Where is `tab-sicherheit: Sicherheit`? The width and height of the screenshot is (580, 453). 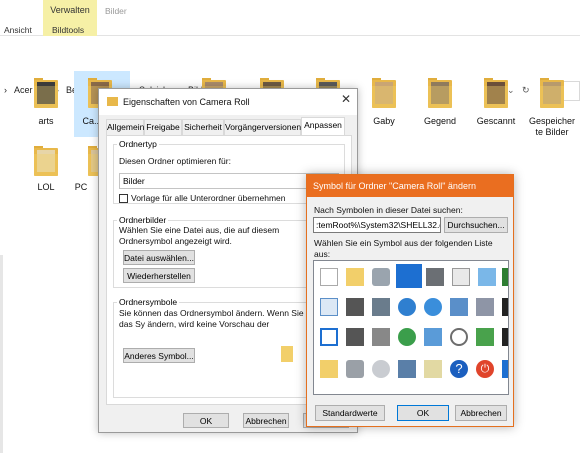
tab-sicherheit: Sicherheit is located at coordinates (203, 127).